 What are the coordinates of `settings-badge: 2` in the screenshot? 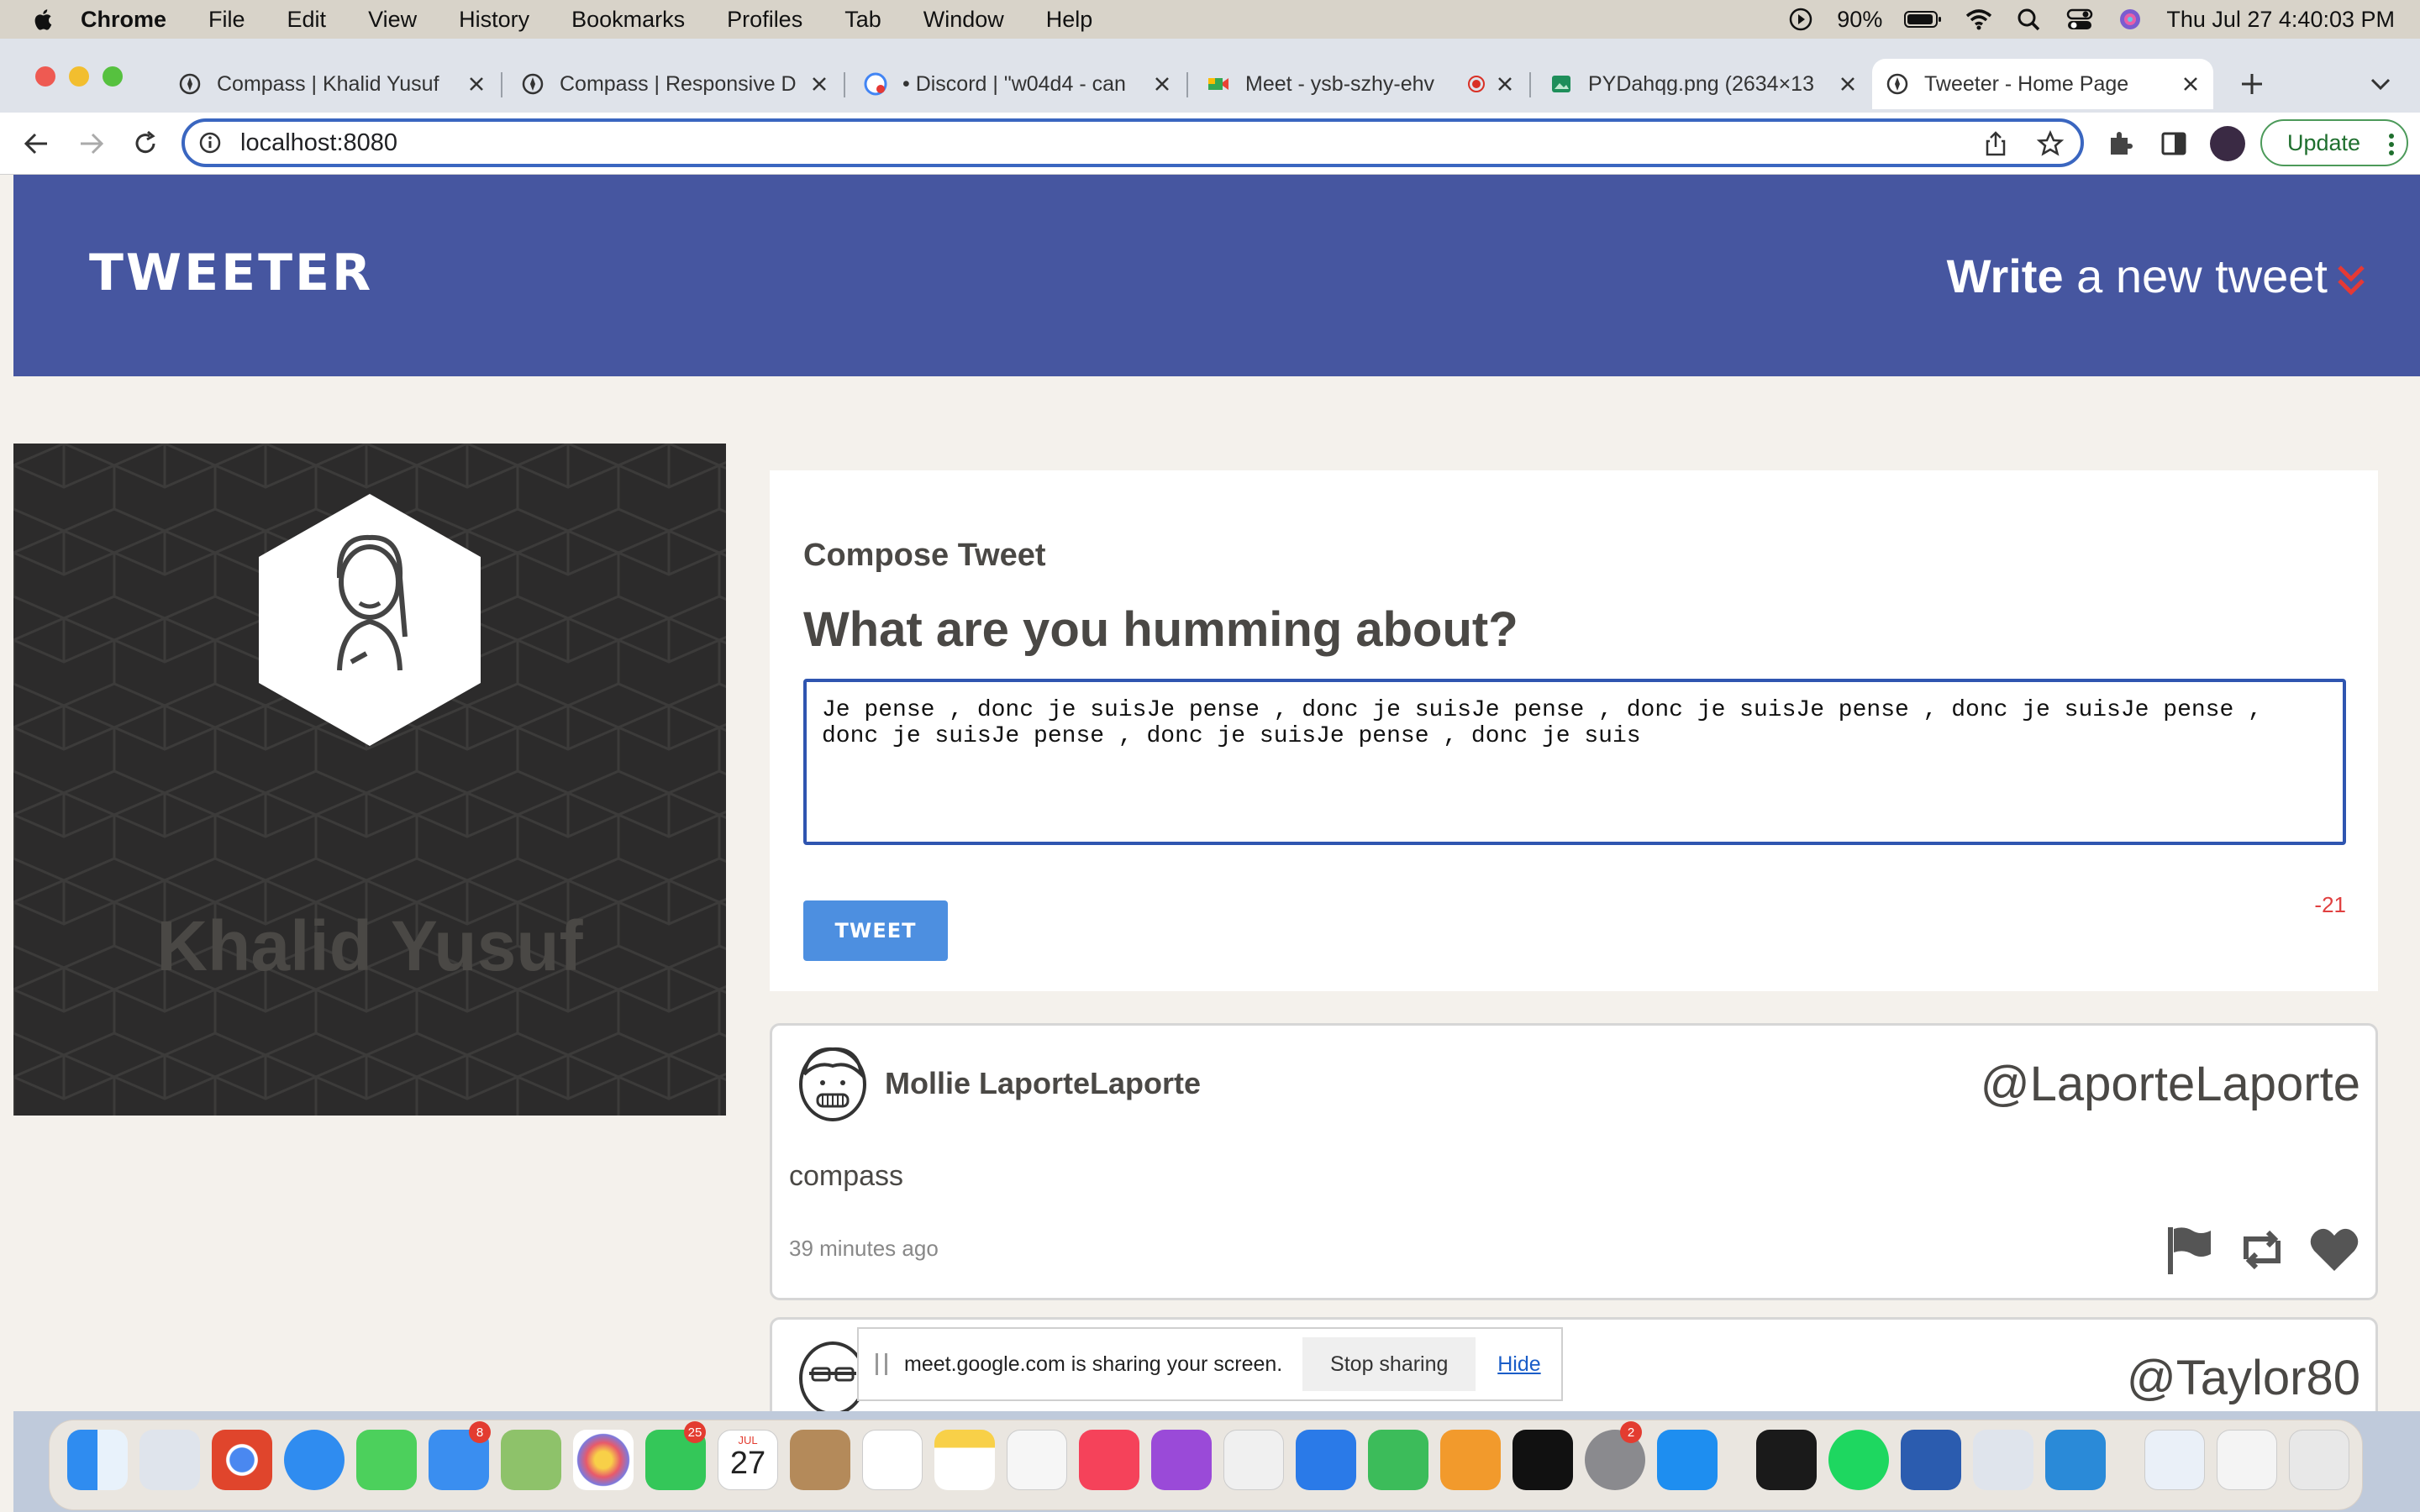 It's located at (1631, 1432).